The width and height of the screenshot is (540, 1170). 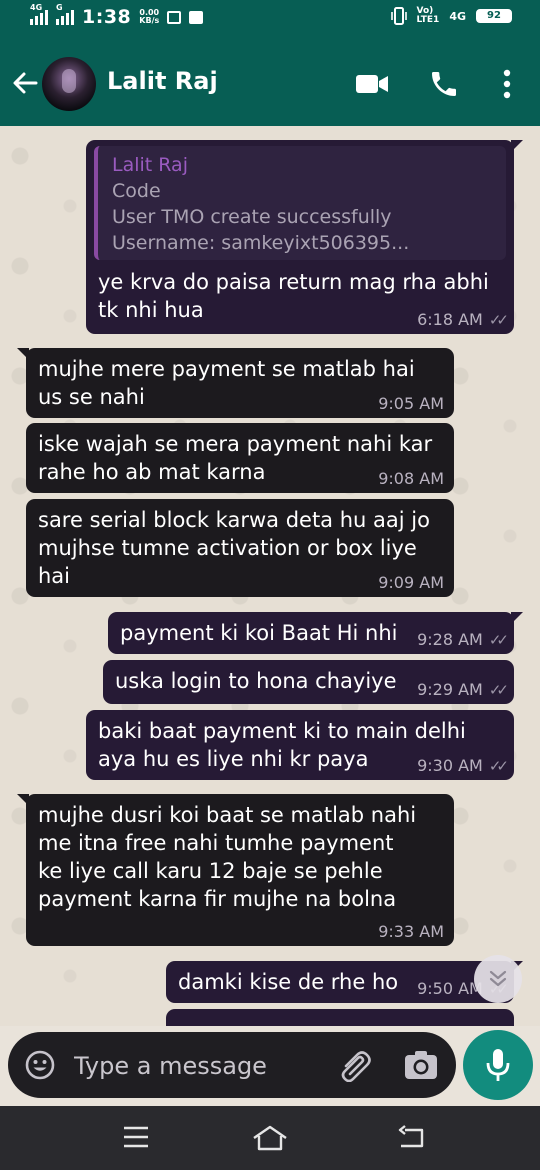 I want to click on message-text: damki kise de rhe ho, so click(x=288, y=982).